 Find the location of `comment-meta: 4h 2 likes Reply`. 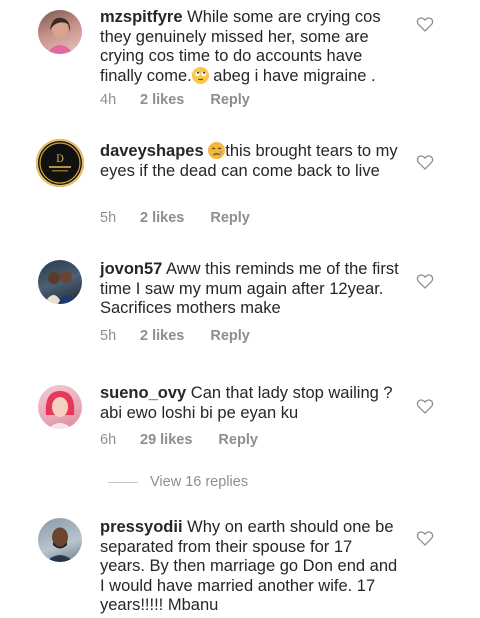

comment-meta: 4h 2 likes Reply is located at coordinates (175, 100).